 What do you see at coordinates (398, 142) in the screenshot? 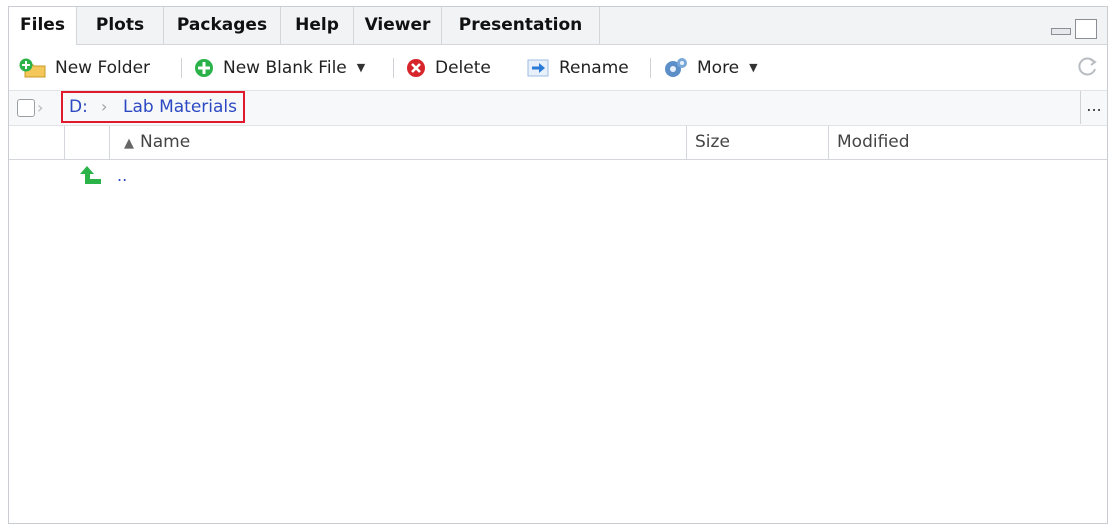
I see `header-name: ▲ Name` at bounding box center [398, 142].